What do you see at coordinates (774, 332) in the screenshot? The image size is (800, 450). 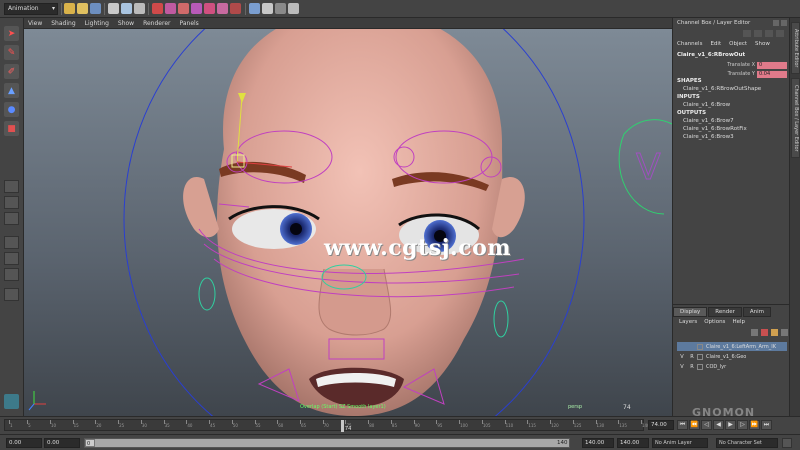 I see `new-layer-selected-icon` at bounding box center [774, 332].